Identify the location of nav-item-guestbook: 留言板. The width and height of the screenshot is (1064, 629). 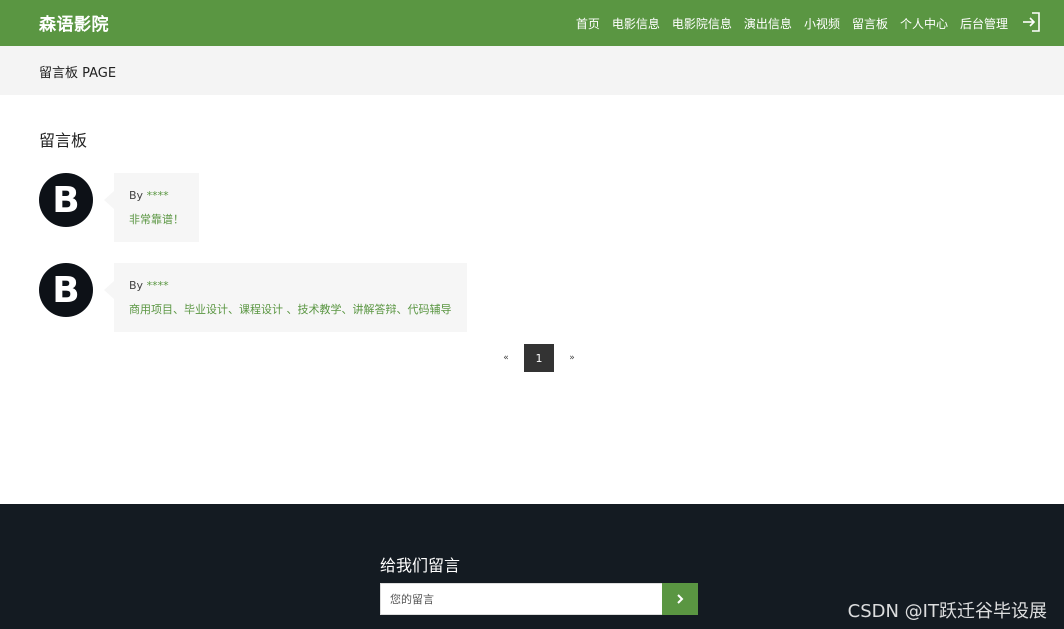
(870, 23).